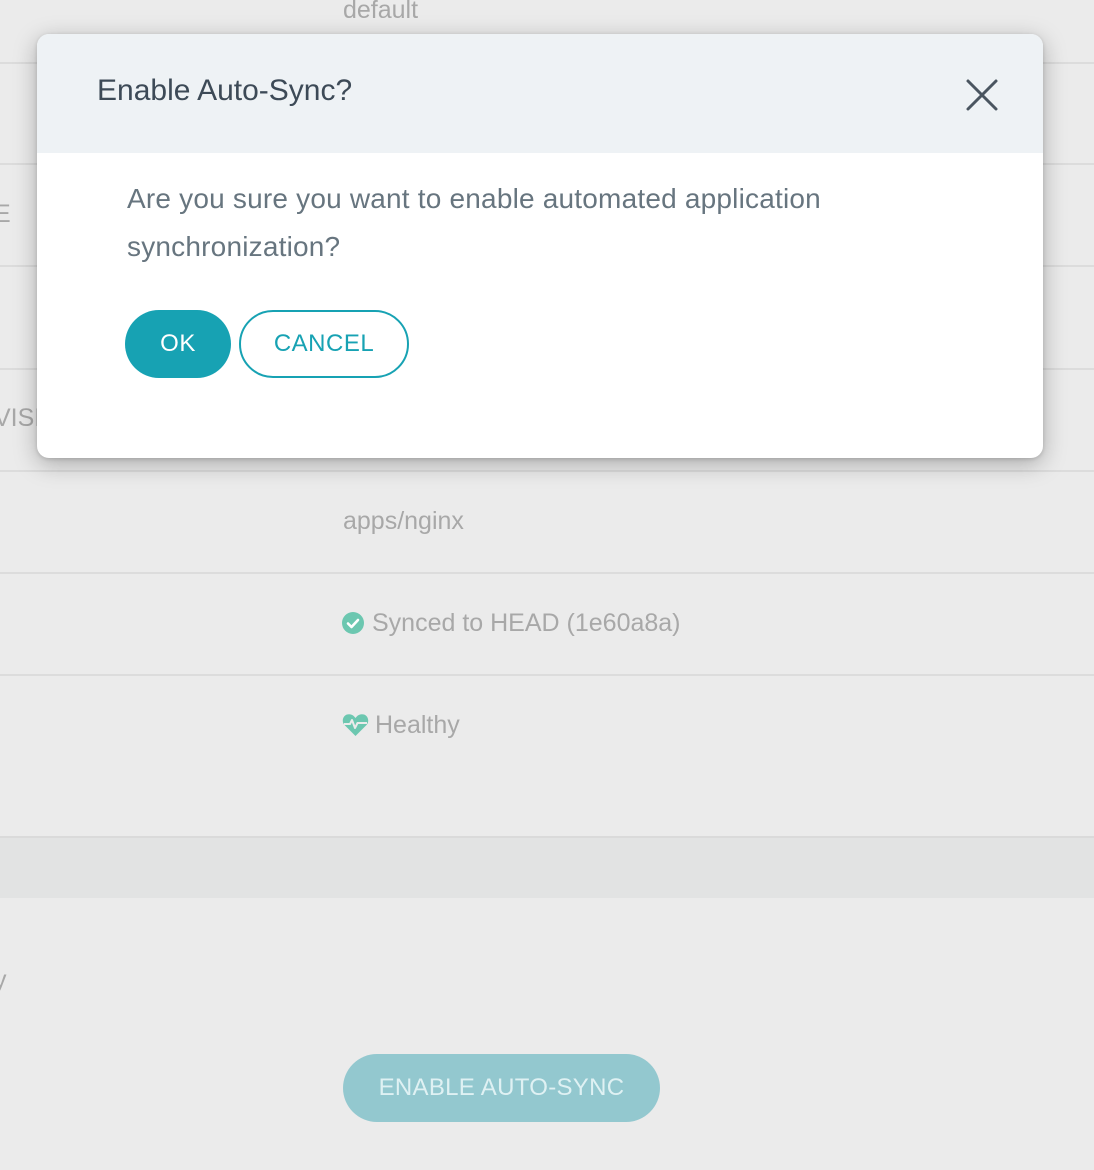 This screenshot has width=1094, height=1170. Describe the element at coordinates (540, 93) in the screenshot. I see `dialog-header: Enable Auto-Sync?` at that location.